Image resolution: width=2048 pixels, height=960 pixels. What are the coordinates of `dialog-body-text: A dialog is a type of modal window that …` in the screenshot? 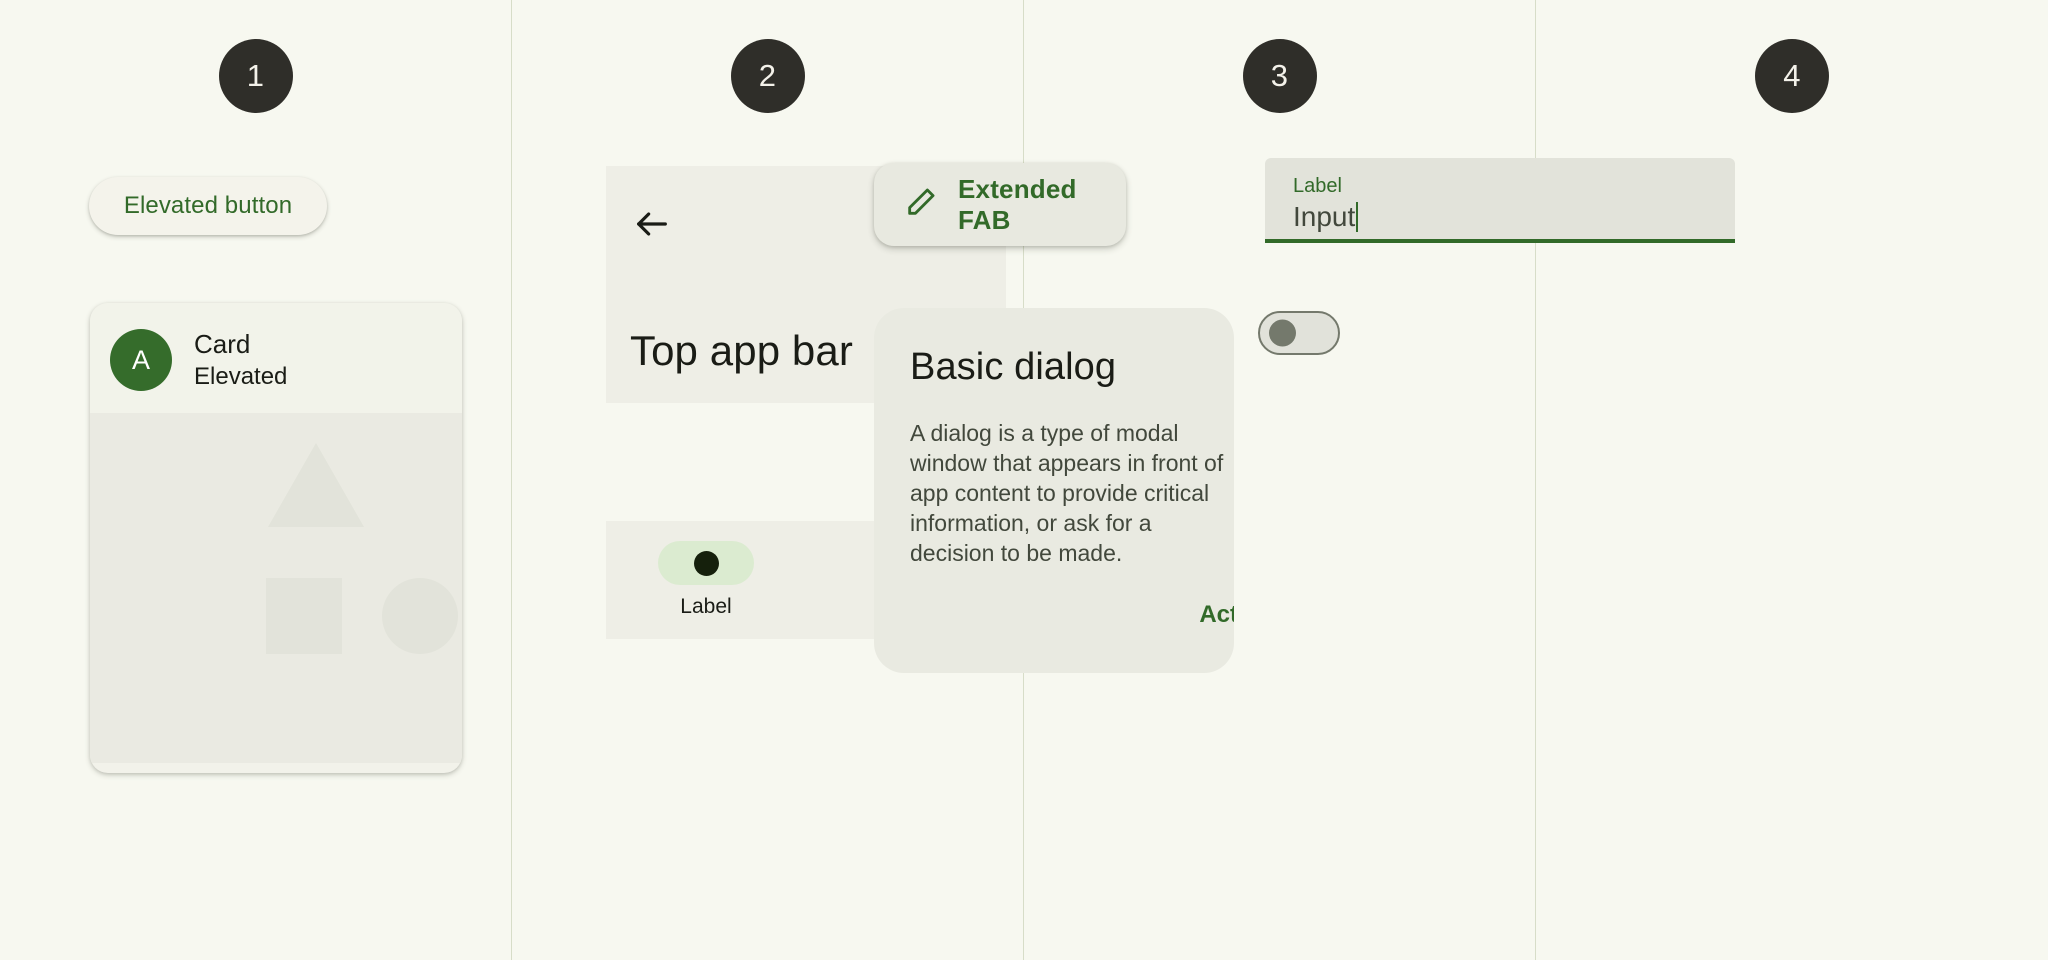 It's located at (1067, 493).